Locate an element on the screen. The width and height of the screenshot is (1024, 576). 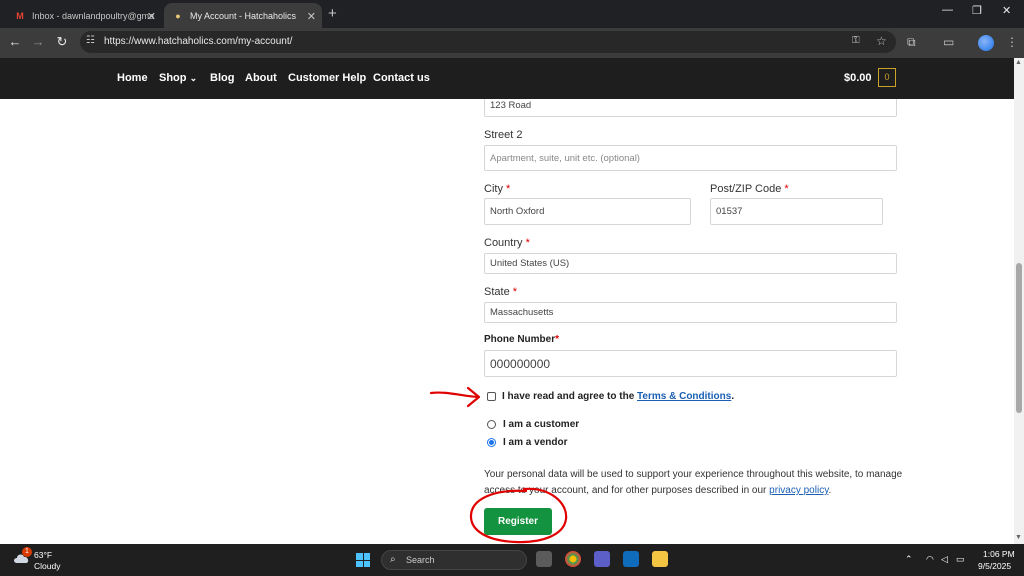
store-app-icon is located at coordinates (631, 559).